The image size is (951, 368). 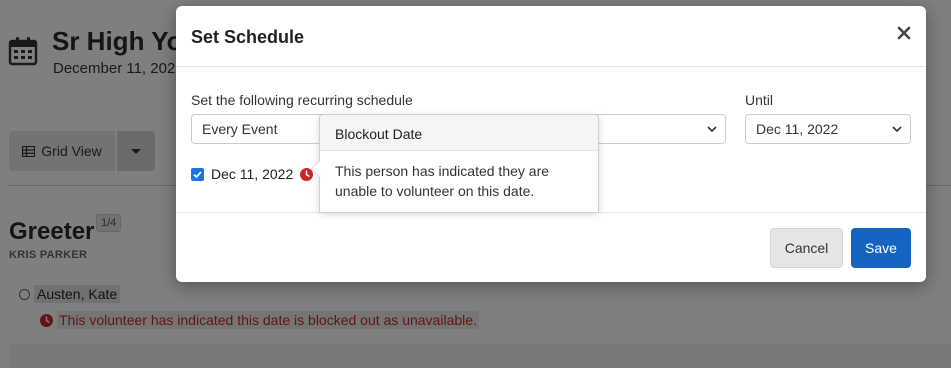 I want to click on popover-title: Blockout Date, so click(x=459, y=133).